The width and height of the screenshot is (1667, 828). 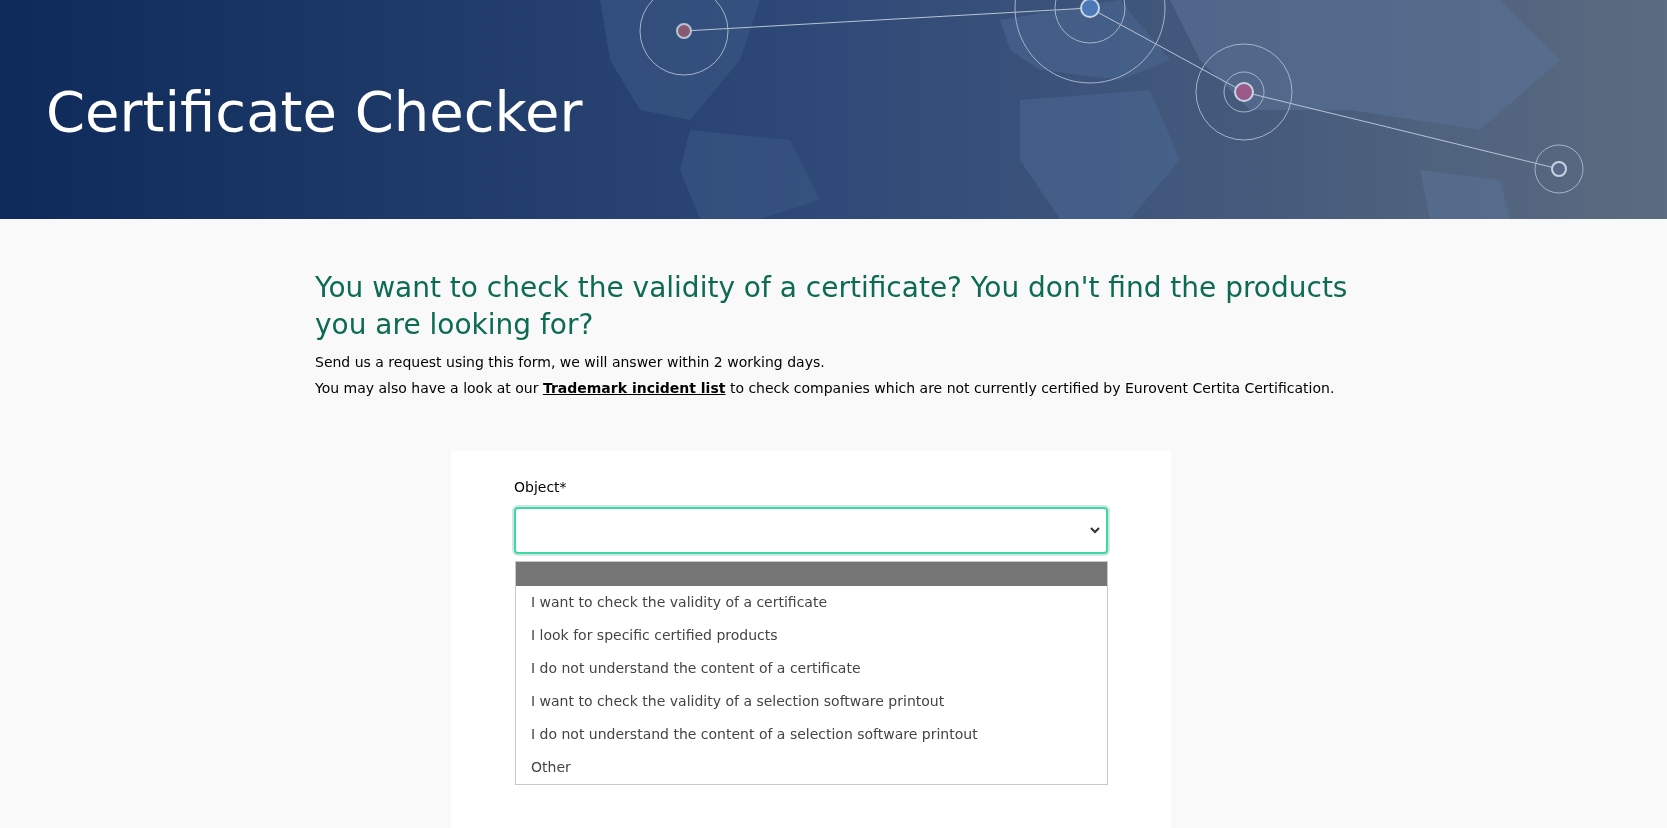 What do you see at coordinates (811, 530) in the screenshot?
I see `object-select` at bounding box center [811, 530].